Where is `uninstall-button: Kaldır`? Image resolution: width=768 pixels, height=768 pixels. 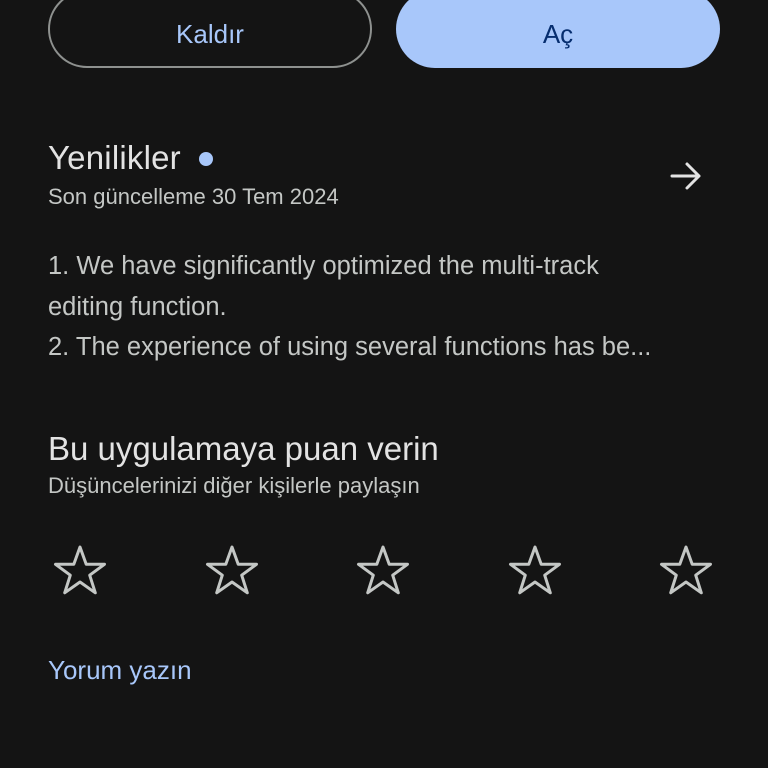 uninstall-button: Kaldır is located at coordinates (210, 34).